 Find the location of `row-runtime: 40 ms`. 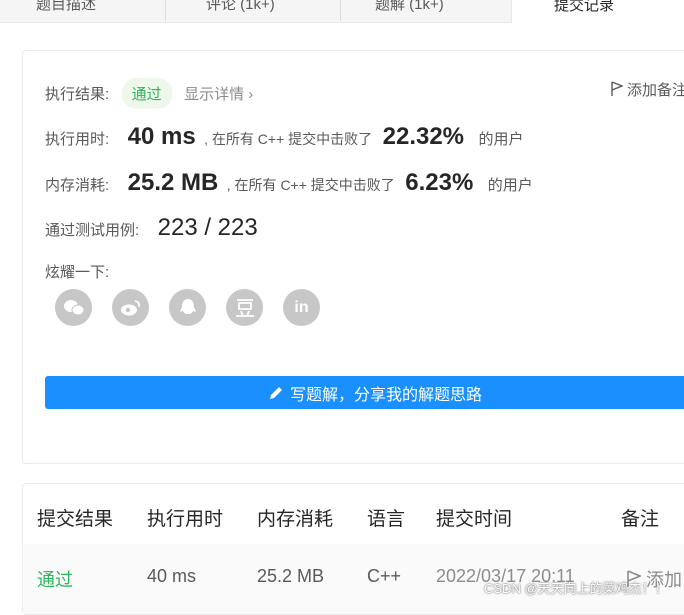

row-runtime: 40 ms is located at coordinates (172, 576).